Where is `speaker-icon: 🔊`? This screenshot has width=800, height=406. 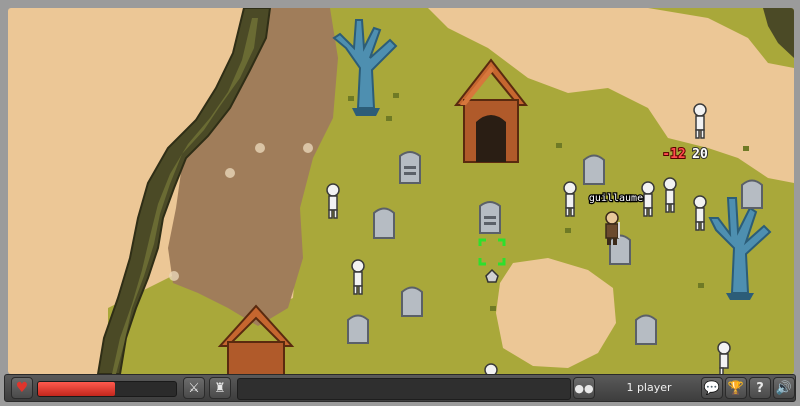 speaker-icon: 🔊 is located at coordinates (784, 388).